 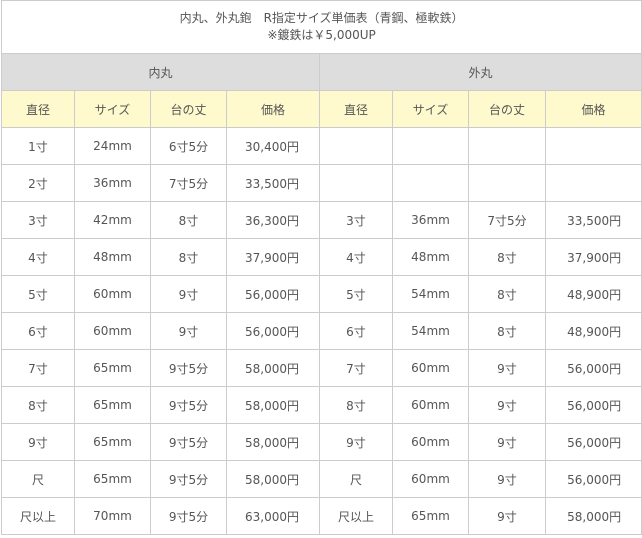 I want to click on outer-size-cell: 36mm, so click(x=430, y=220).